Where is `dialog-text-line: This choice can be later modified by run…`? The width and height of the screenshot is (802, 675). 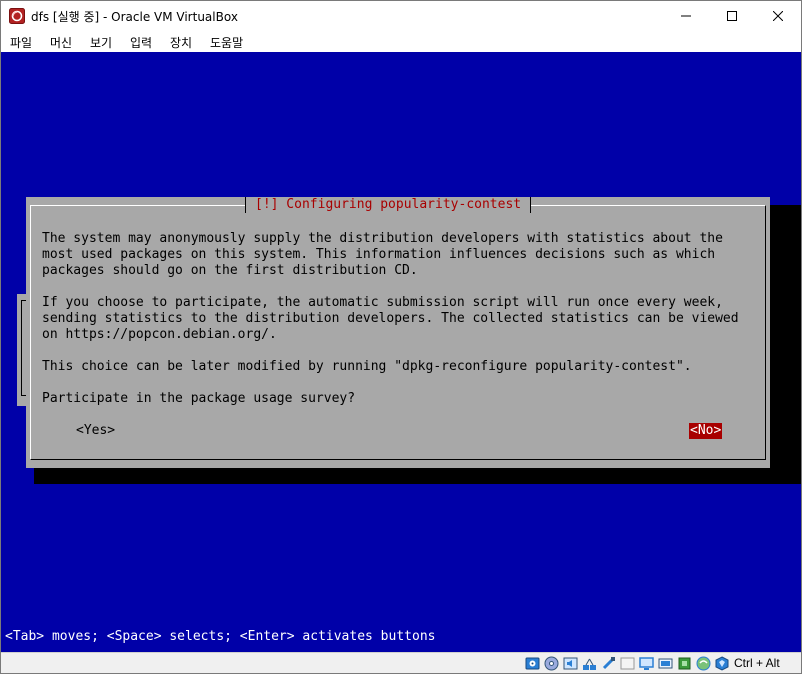 dialog-text-line: This choice can be later modified by run… is located at coordinates (367, 366).